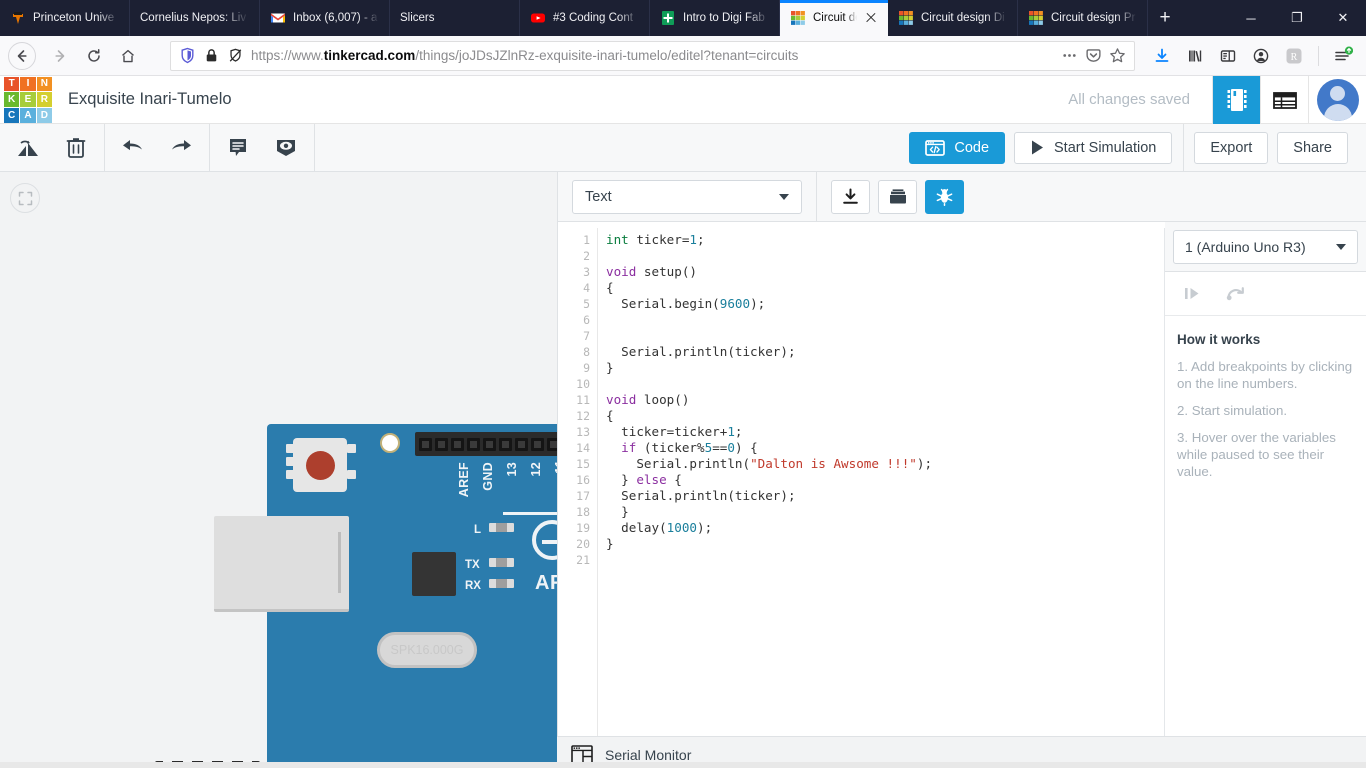 This screenshot has height=768, width=1366. Describe the element at coordinates (574, 480) in the screenshot. I see `line-number: 16` at that location.